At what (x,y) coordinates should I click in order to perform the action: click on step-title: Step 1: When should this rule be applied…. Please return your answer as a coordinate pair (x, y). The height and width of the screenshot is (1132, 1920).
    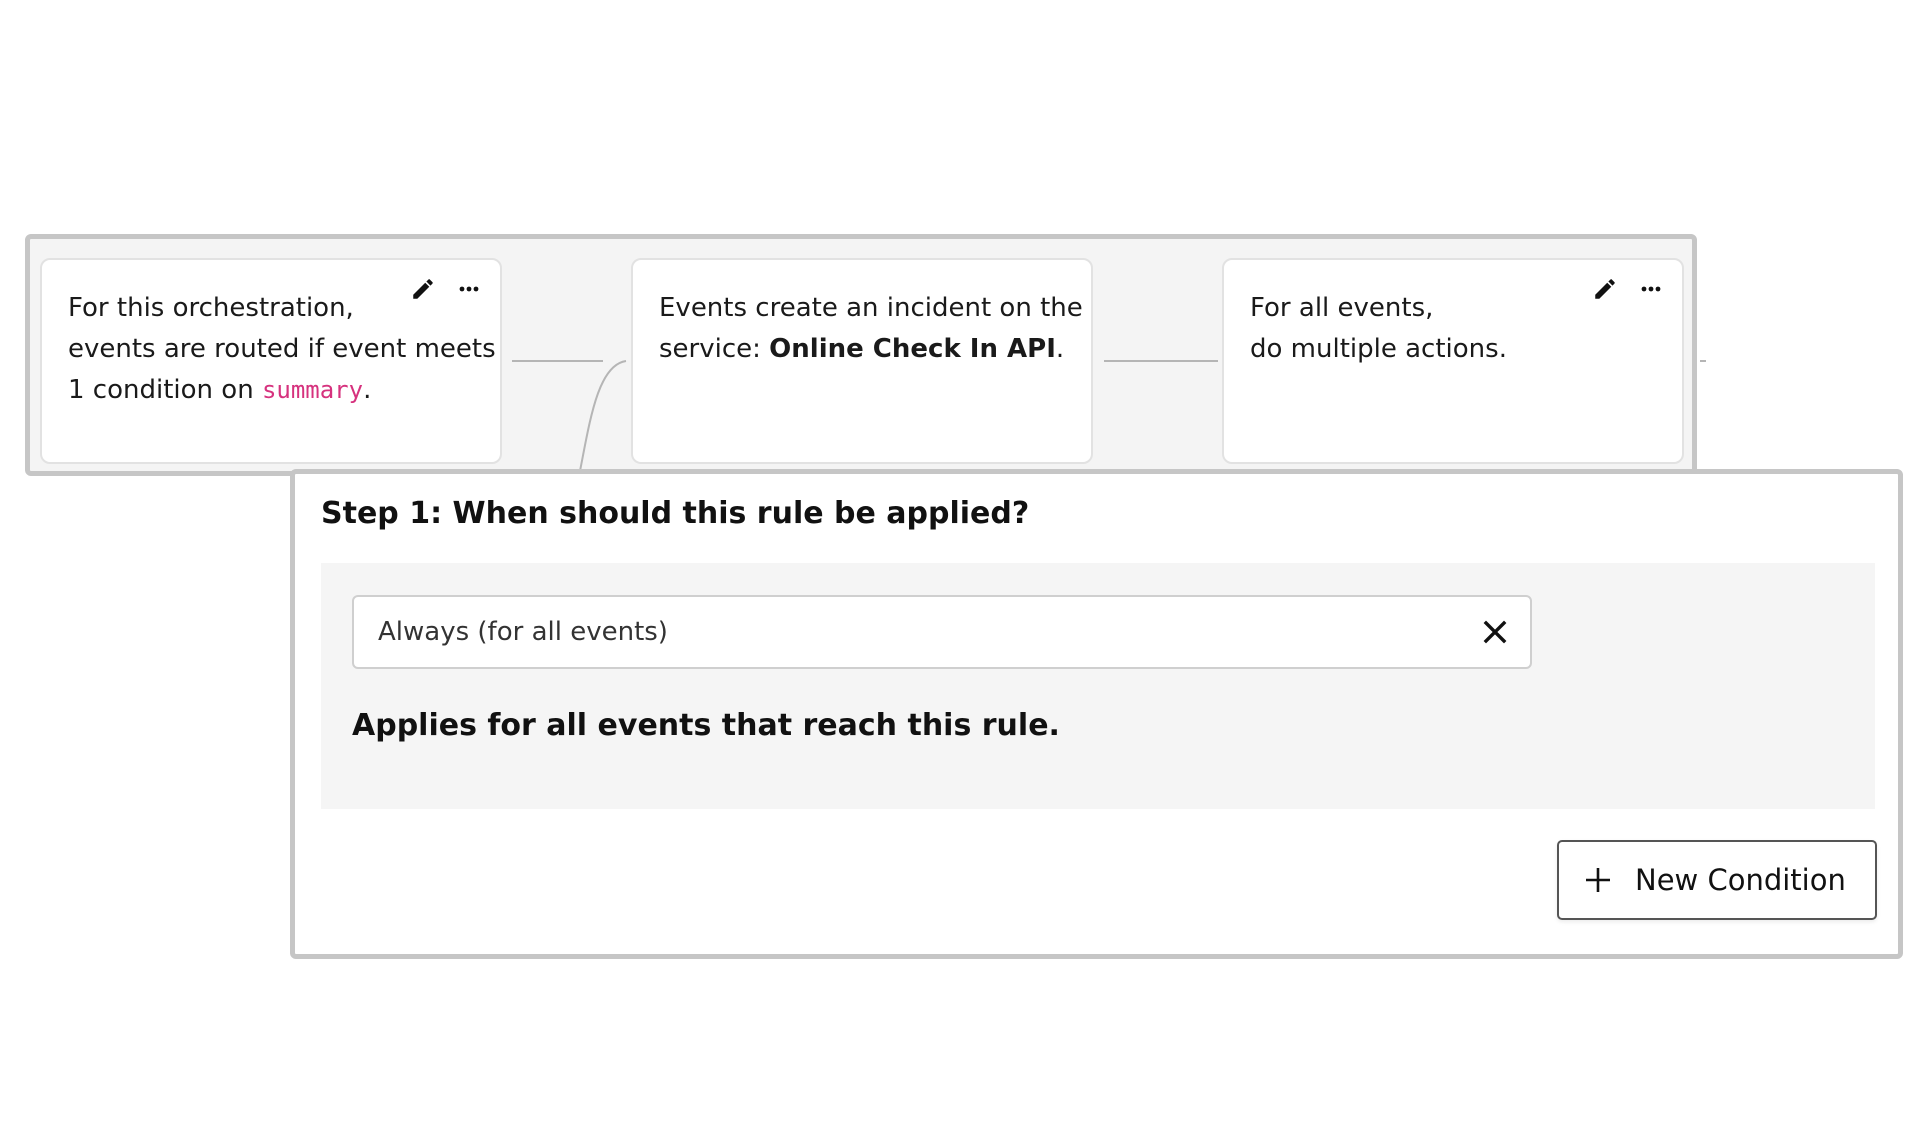
    Looking at the image, I should click on (675, 513).